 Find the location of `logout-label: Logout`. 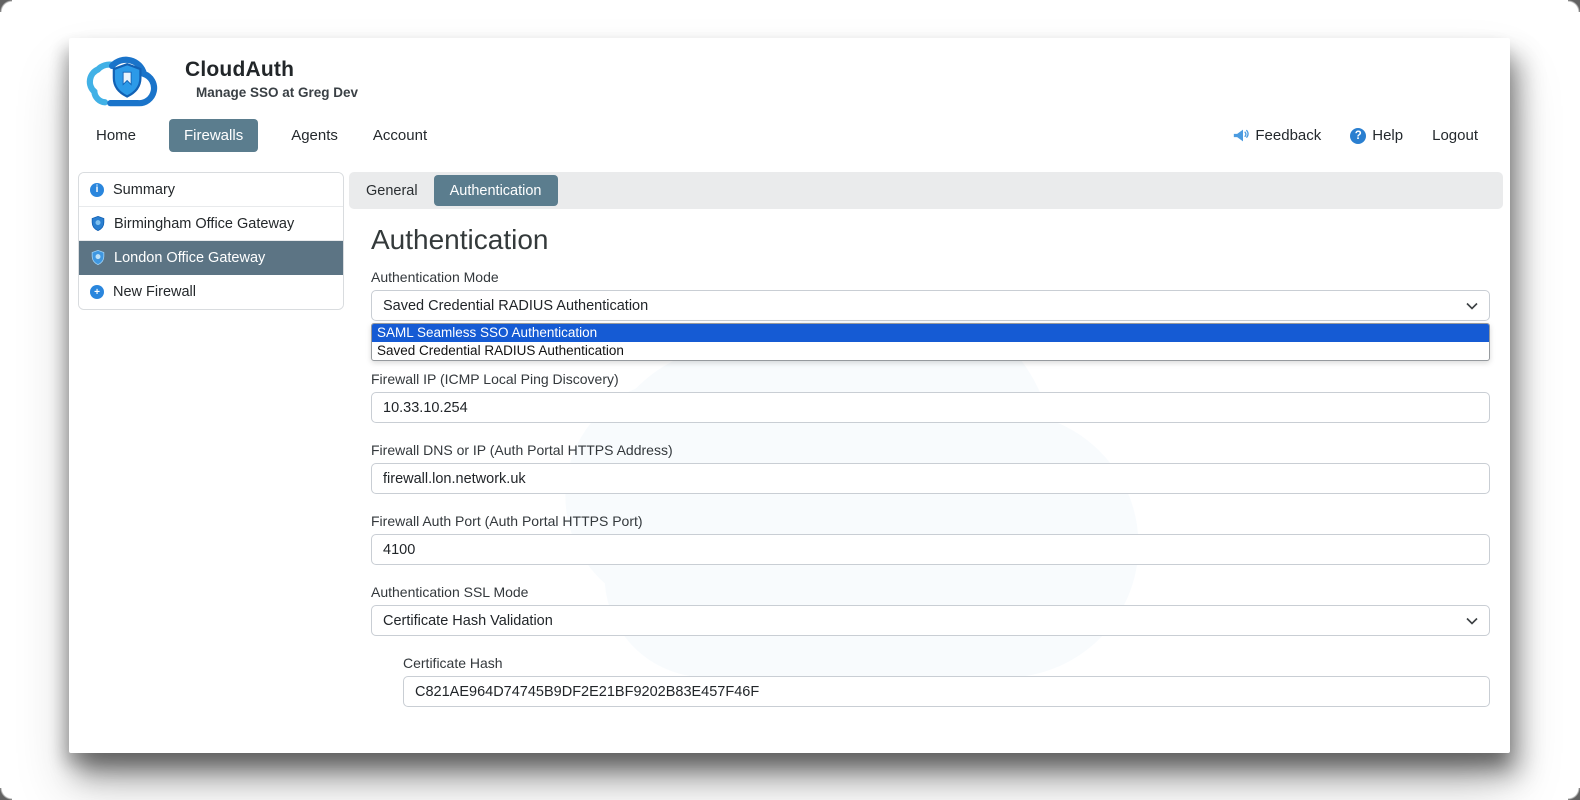

logout-label: Logout is located at coordinates (1455, 135).